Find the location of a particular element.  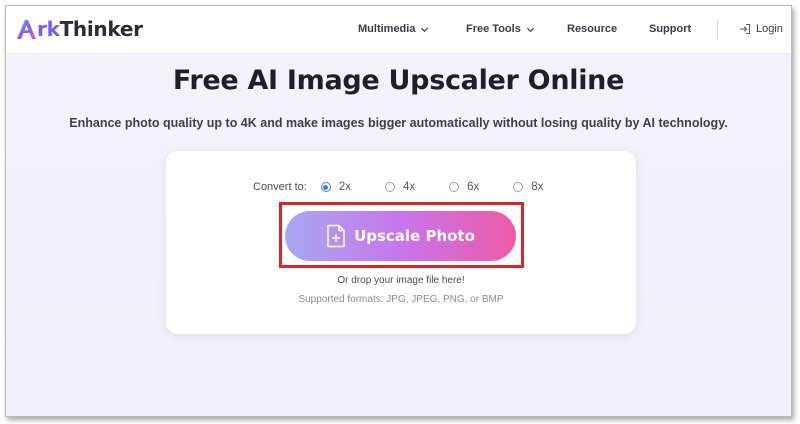

brand-name-accent: rk is located at coordinates (48, 29).